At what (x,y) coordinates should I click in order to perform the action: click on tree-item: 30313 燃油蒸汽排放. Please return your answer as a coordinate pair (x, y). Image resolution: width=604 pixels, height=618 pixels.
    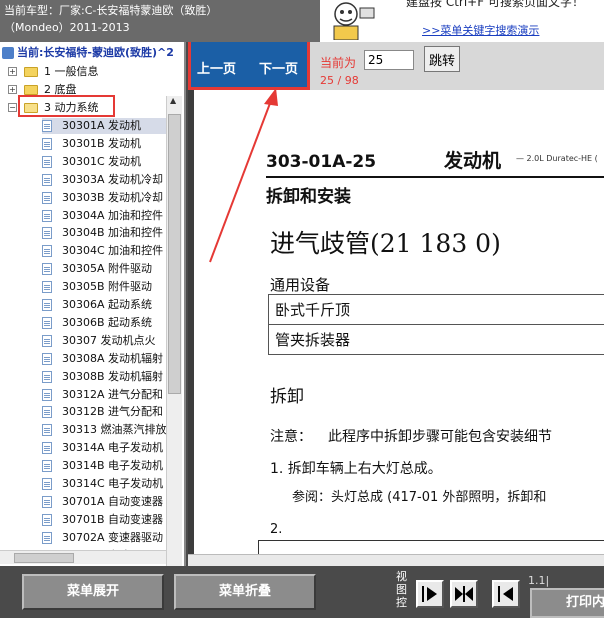
    Looking at the image, I should click on (104, 430).